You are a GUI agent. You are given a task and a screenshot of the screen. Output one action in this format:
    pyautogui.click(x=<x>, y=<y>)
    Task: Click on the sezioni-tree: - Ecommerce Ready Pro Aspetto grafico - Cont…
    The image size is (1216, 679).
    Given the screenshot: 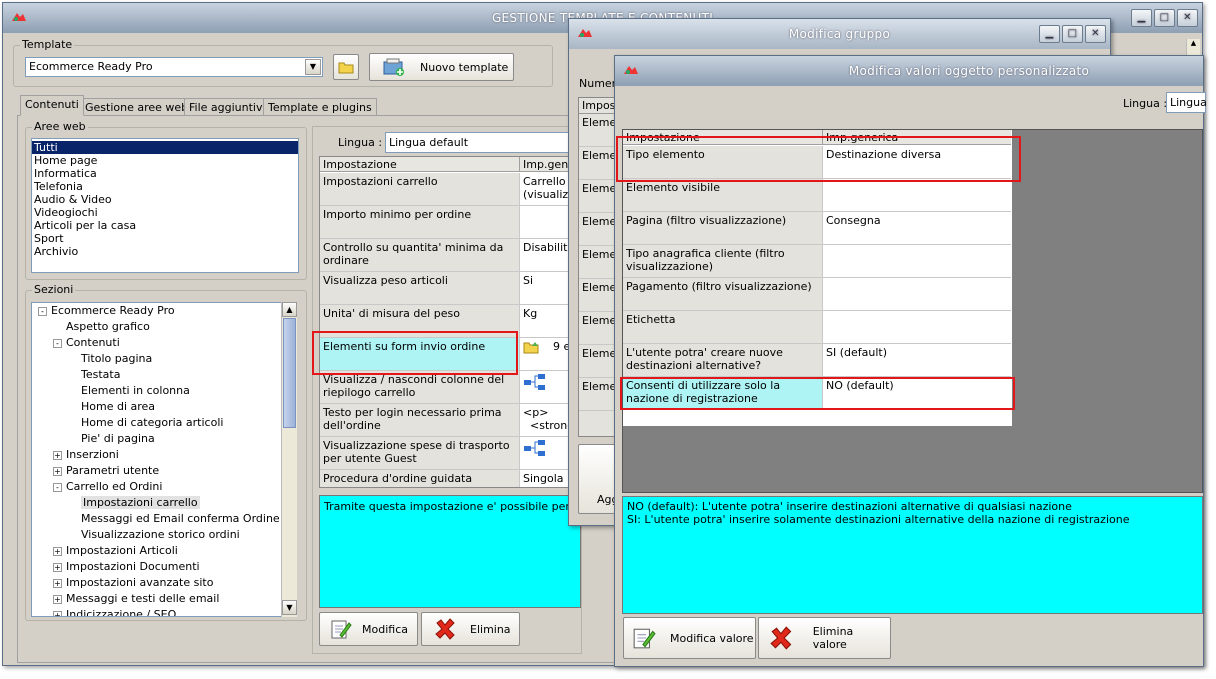 What is the action you would take?
    pyautogui.click(x=164, y=459)
    